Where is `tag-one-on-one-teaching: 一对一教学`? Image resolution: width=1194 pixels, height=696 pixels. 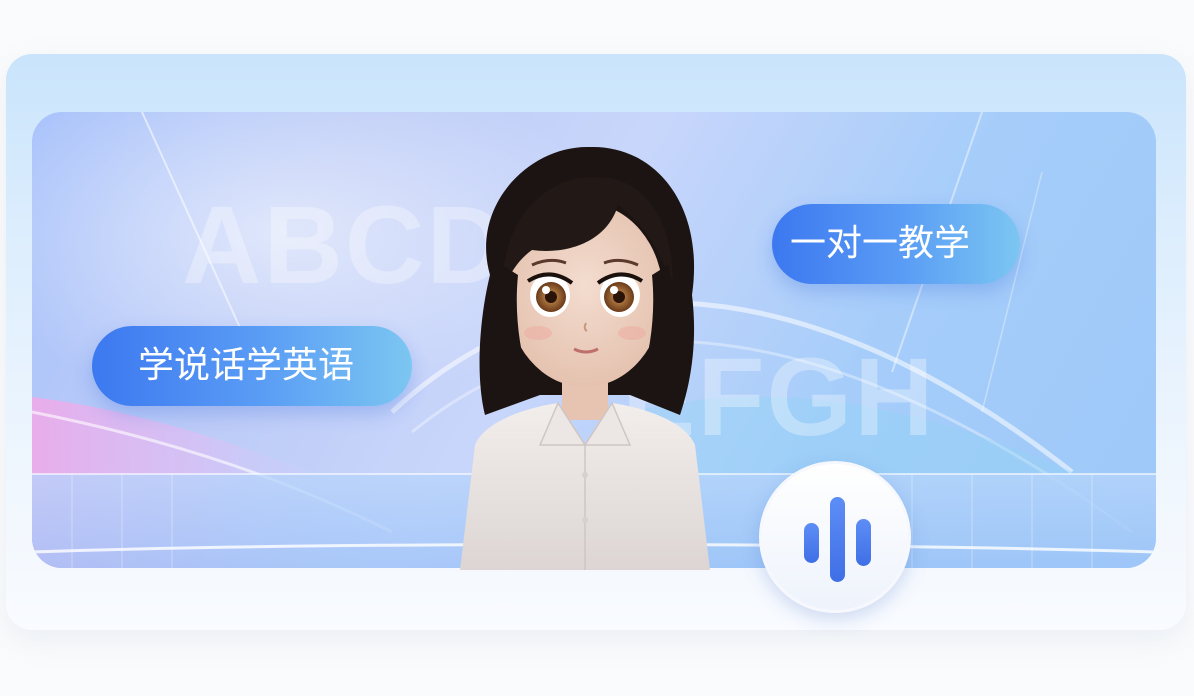 tag-one-on-one-teaching: 一对一教学 is located at coordinates (896, 244).